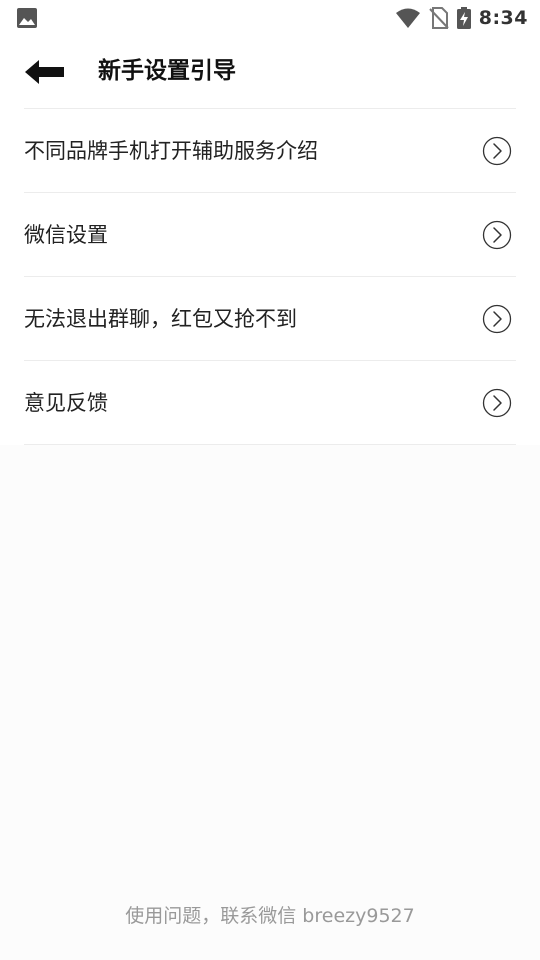 This screenshot has height=960, width=540. Describe the element at coordinates (407, 18) in the screenshot. I see `wifi-icon` at that location.